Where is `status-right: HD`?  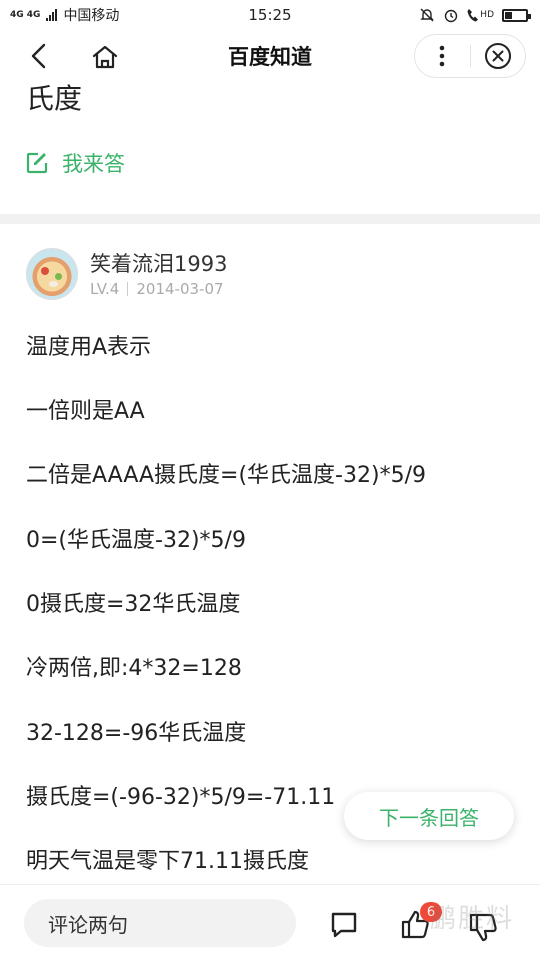
status-right: HD is located at coordinates (475, 15).